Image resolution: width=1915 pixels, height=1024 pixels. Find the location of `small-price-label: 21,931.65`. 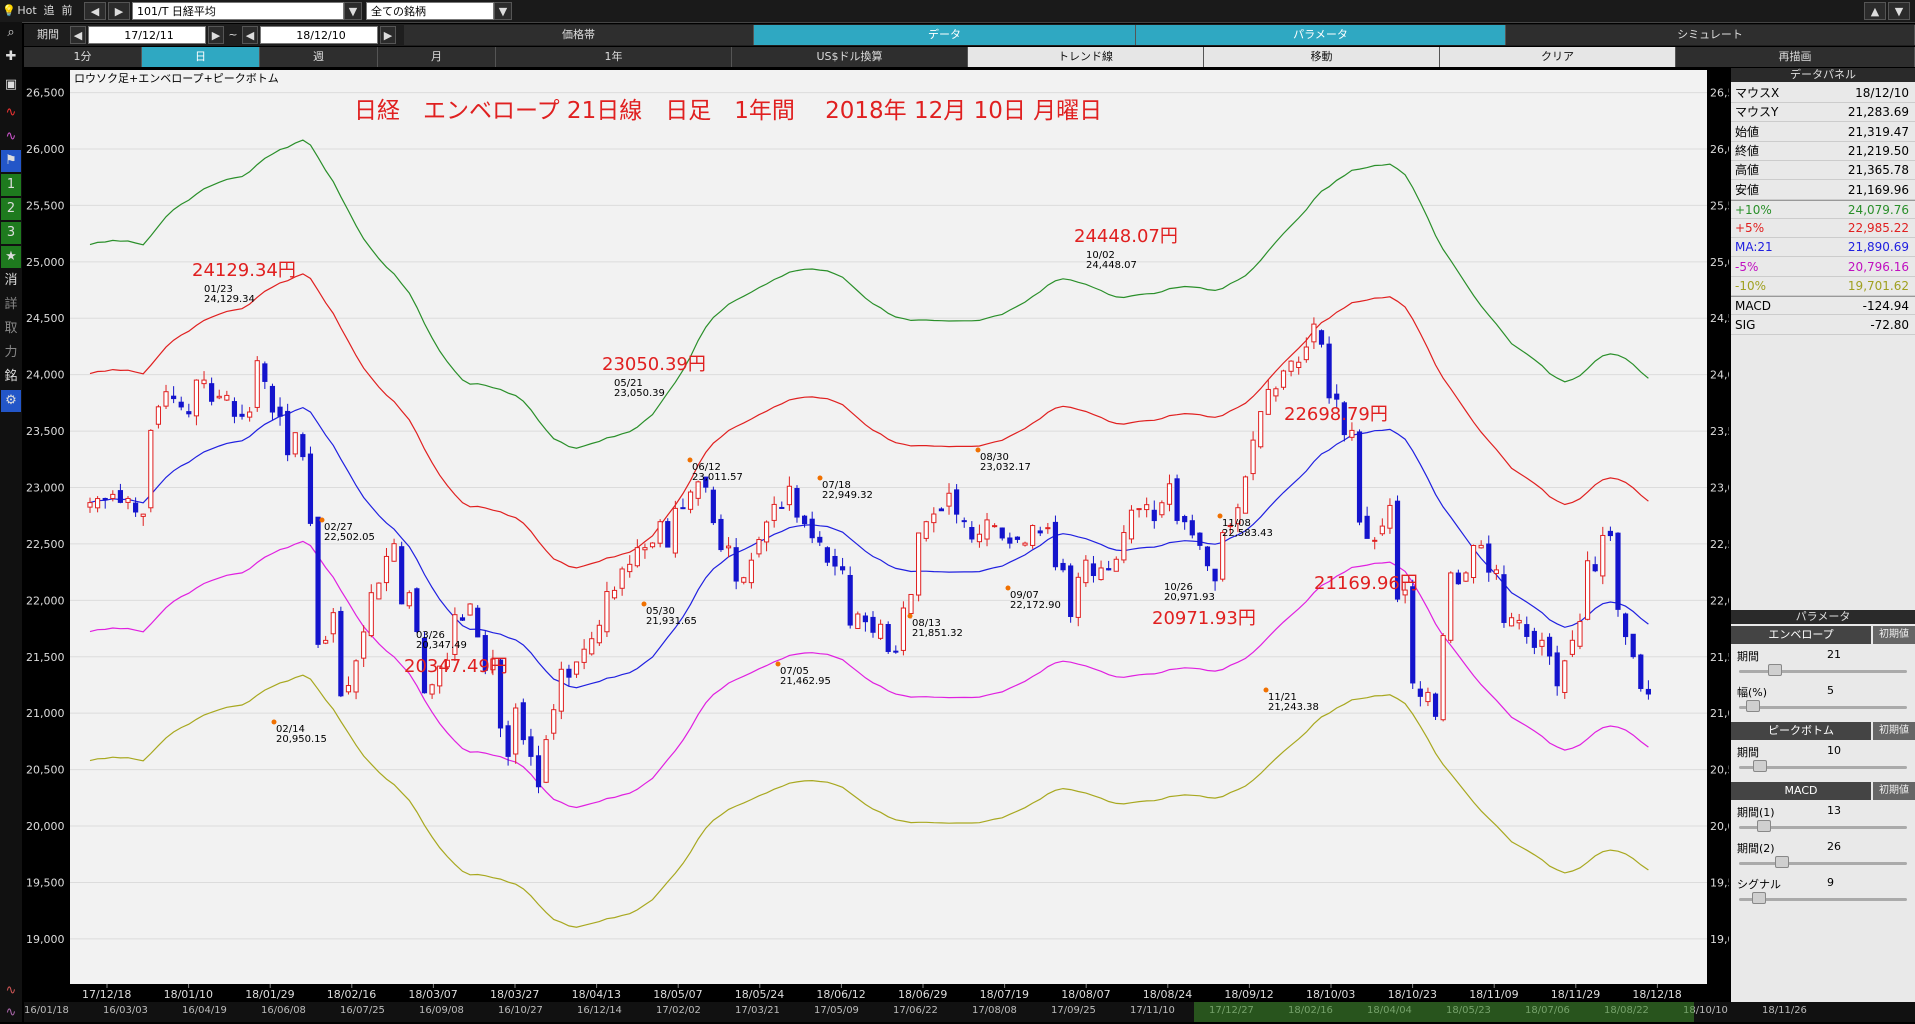

small-price-label: 21,931.65 is located at coordinates (671, 621).